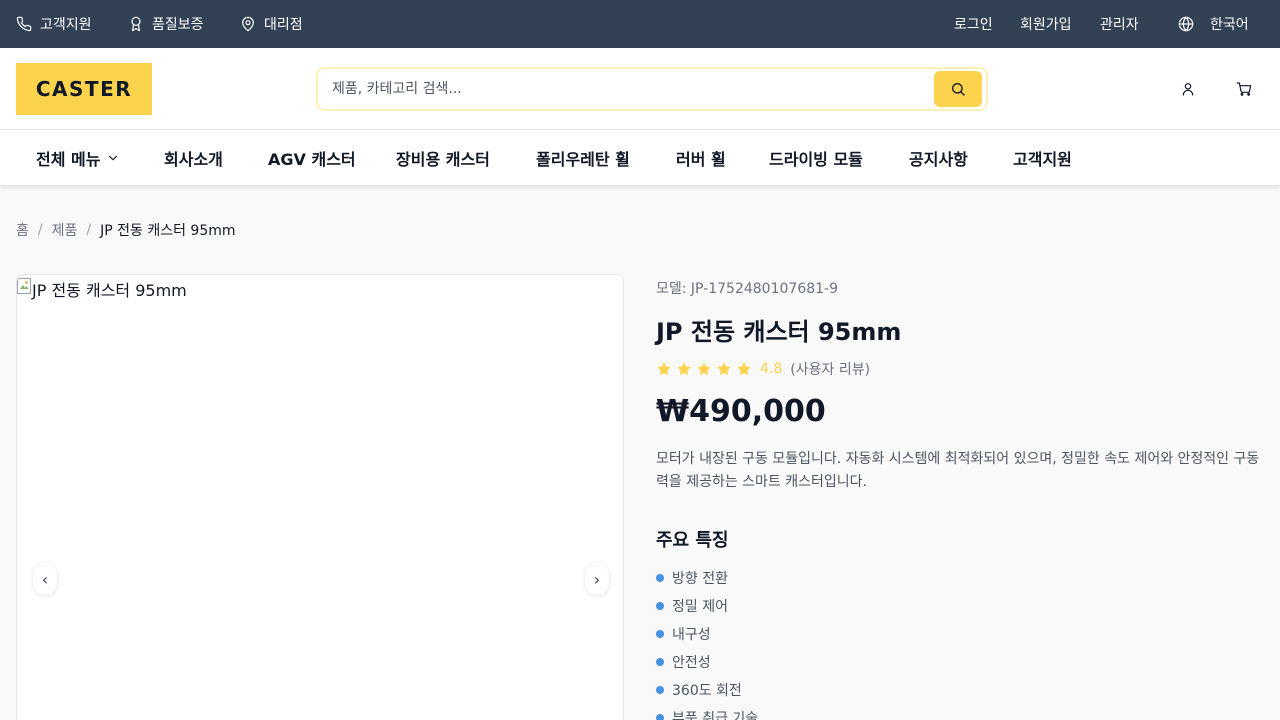  What do you see at coordinates (700, 579) in the screenshot?
I see `feature-label: 방향 전환` at bounding box center [700, 579].